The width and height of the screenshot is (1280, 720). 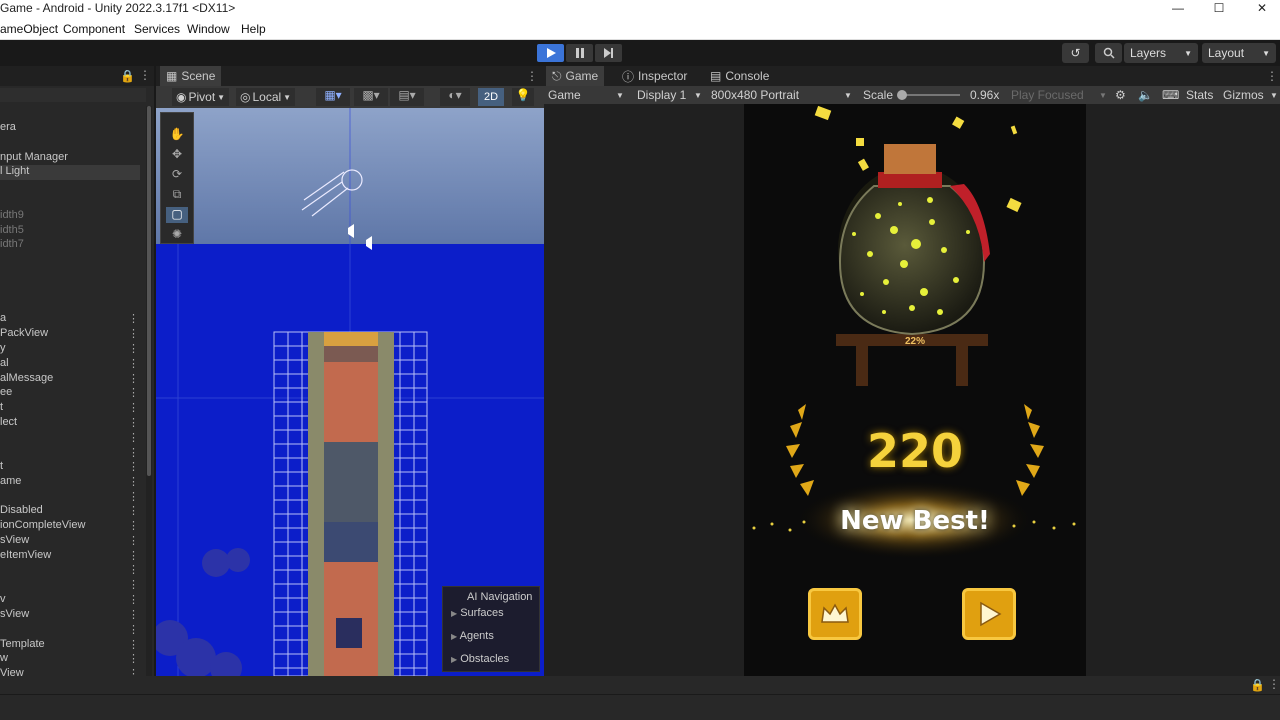 What do you see at coordinates (333, 97) in the screenshot?
I see `grid-snap-button: ▦▾` at bounding box center [333, 97].